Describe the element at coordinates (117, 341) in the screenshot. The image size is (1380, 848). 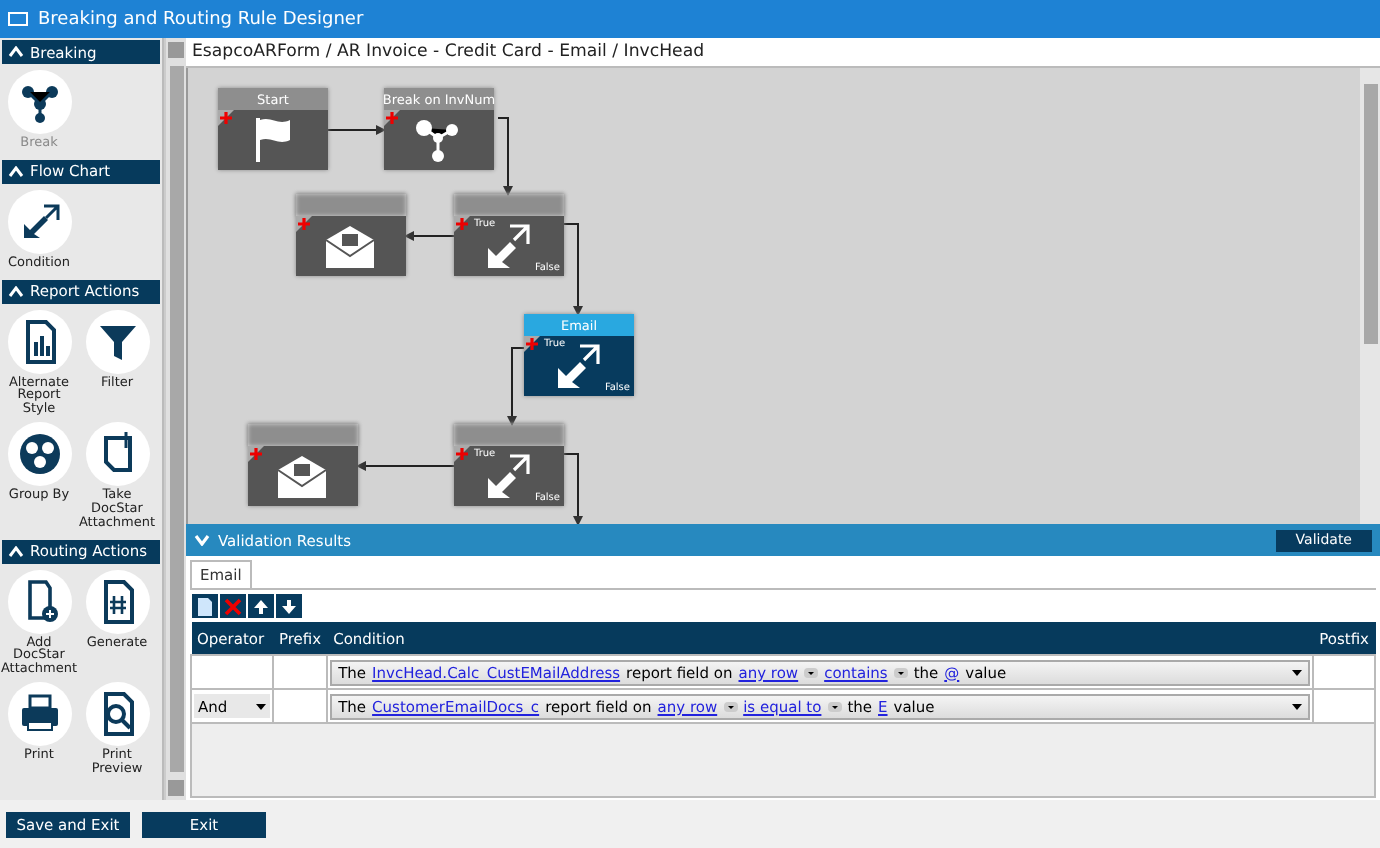
I see `filter-icon` at that location.